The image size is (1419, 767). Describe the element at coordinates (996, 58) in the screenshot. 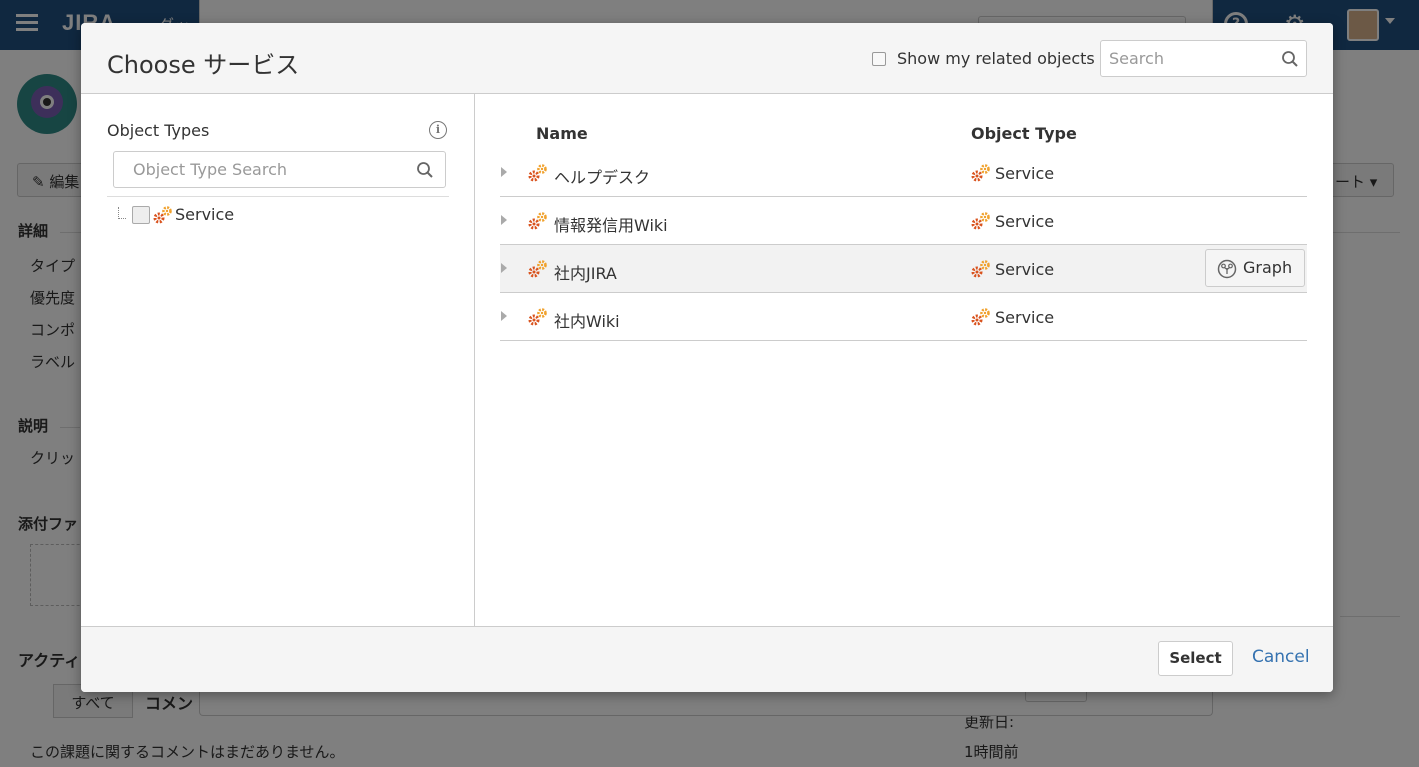

I see `show-related-objects-label: Show my related objects` at that location.